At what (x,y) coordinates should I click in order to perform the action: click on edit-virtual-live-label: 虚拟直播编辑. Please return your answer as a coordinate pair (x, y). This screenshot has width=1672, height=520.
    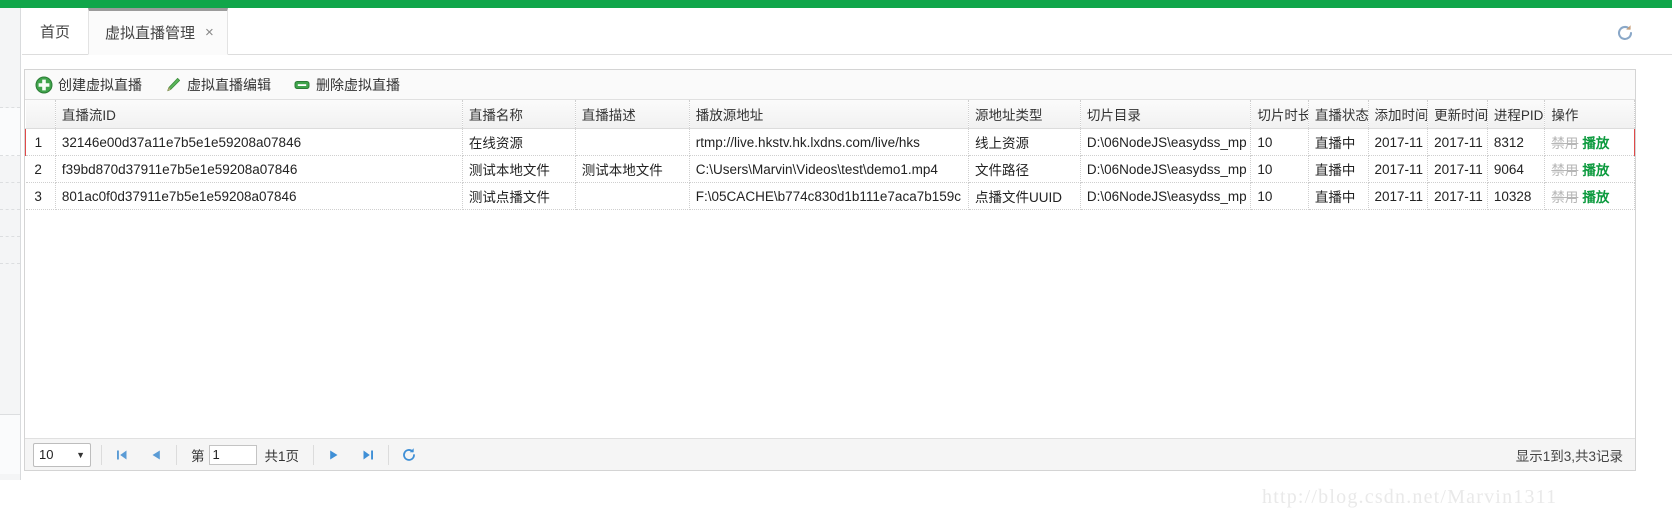
    Looking at the image, I should click on (229, 84).